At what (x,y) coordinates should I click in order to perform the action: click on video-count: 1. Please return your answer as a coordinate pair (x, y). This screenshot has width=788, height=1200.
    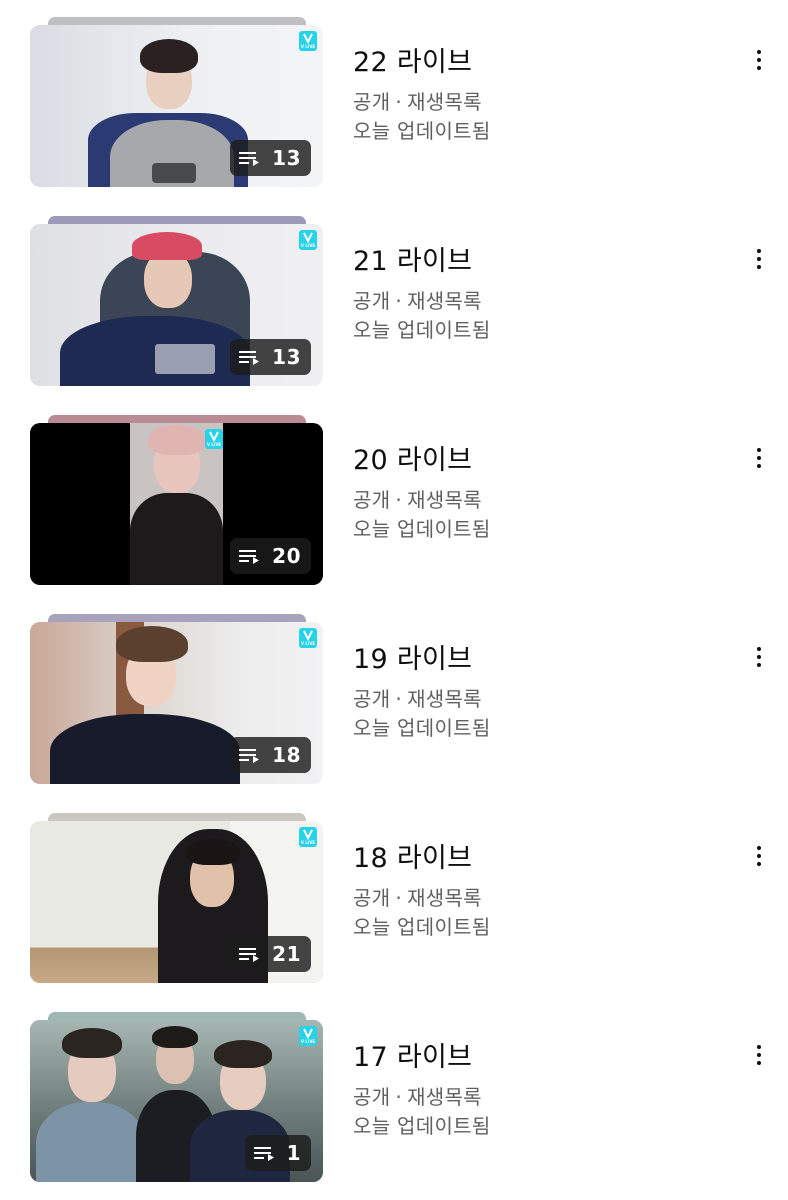
    Looking at the image, I should click on (293, 1153).